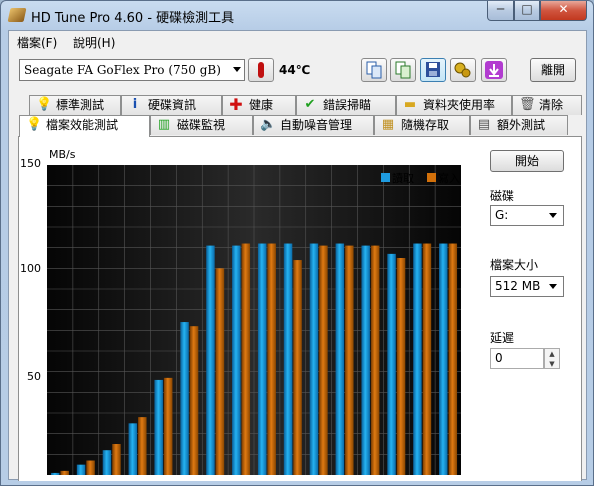 The width and height of the screenshot is (594, 486). Describe the element at coordinates (449, 178) in the screenshot. I see `legend-write-label: 寫入` at that location.